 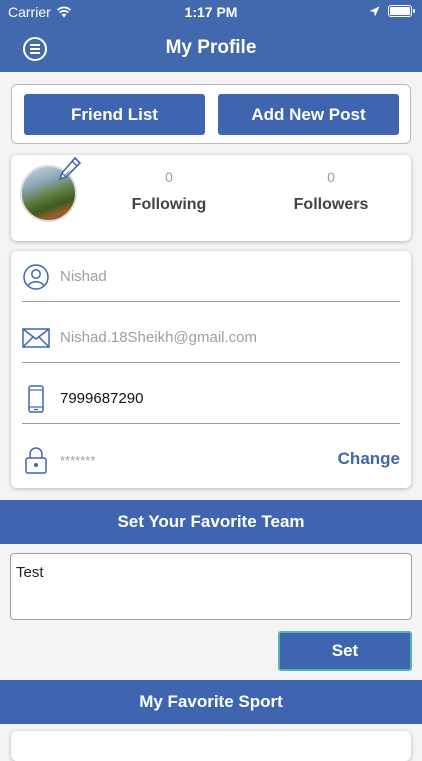 What do you see at coordinates (211, 114) in the screenshot?
I see `action-buttons-card: Friend List Add New Post` at bounding box center [211, 114].